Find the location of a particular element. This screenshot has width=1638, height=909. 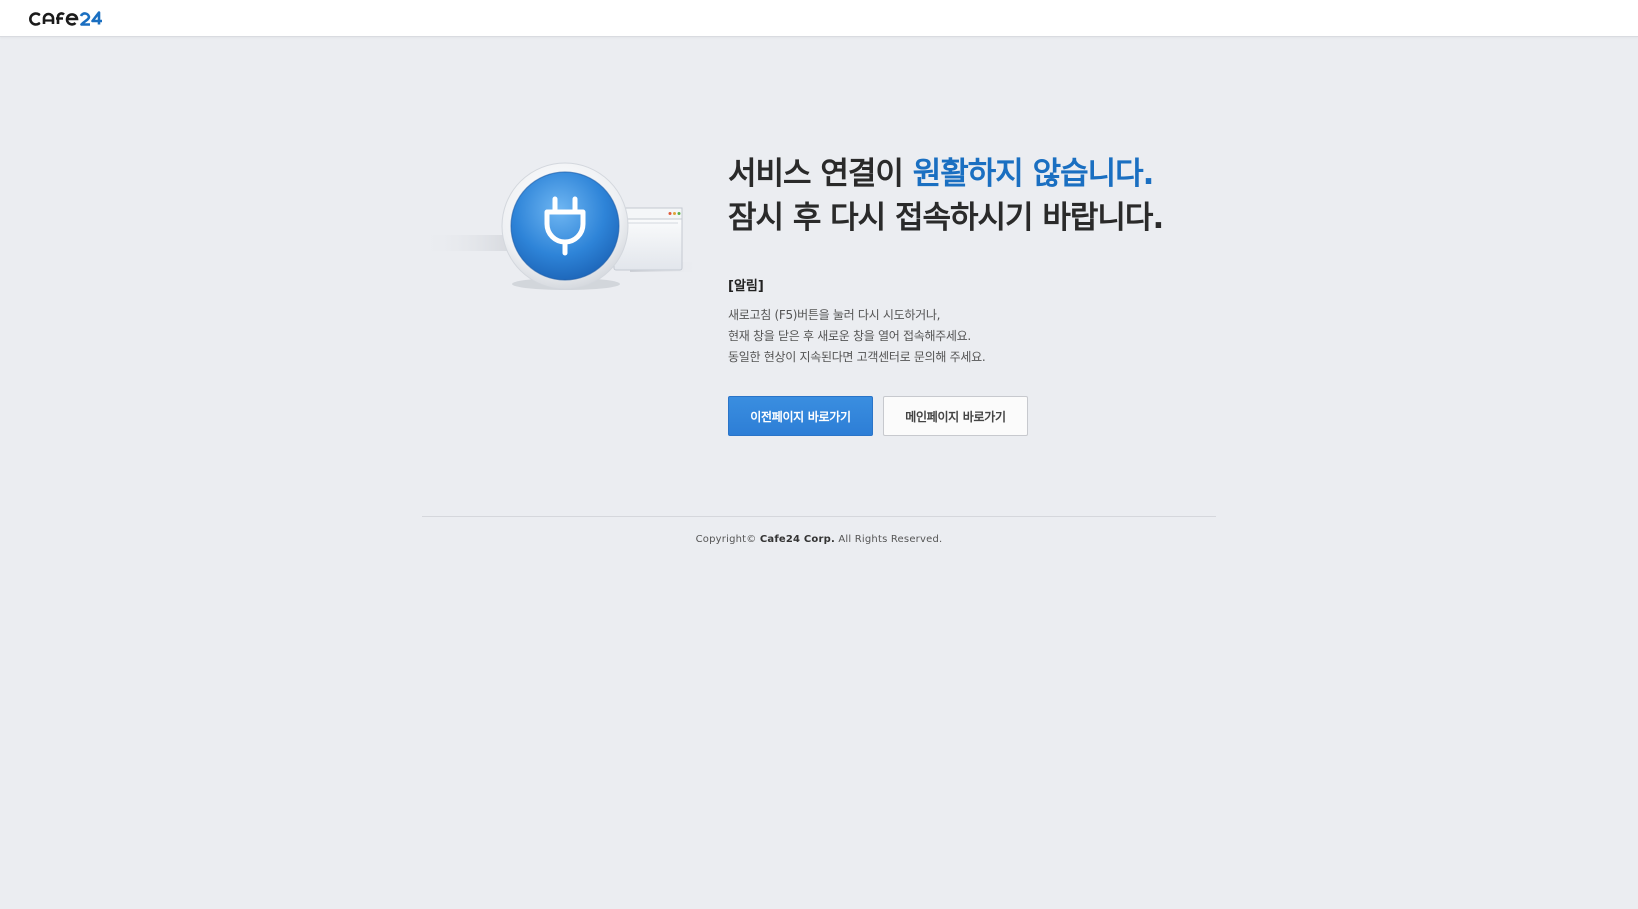

notice-title: [알림] is located at coordinates (746, 286).